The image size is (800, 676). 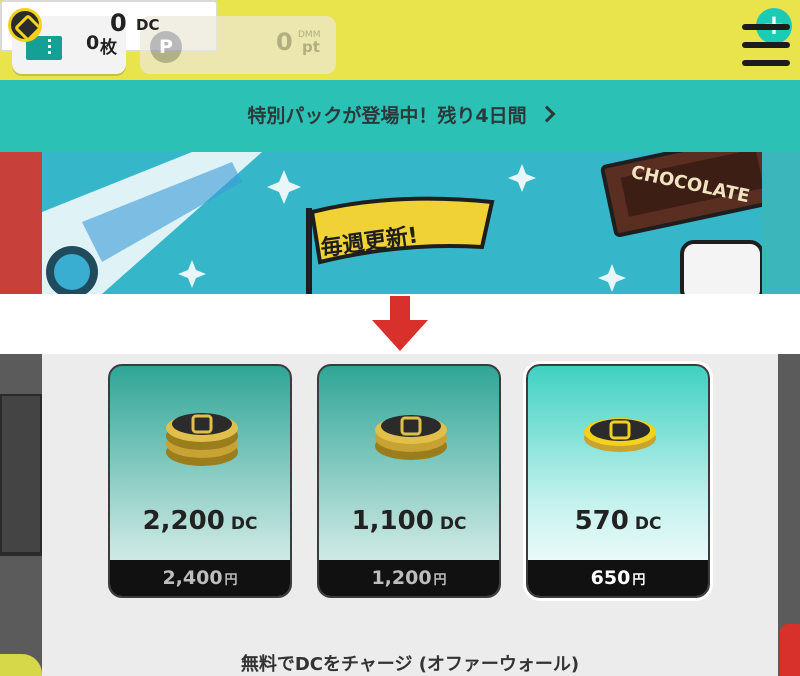 I want to click on prev-banner-edge, so click(x=21, y=223).